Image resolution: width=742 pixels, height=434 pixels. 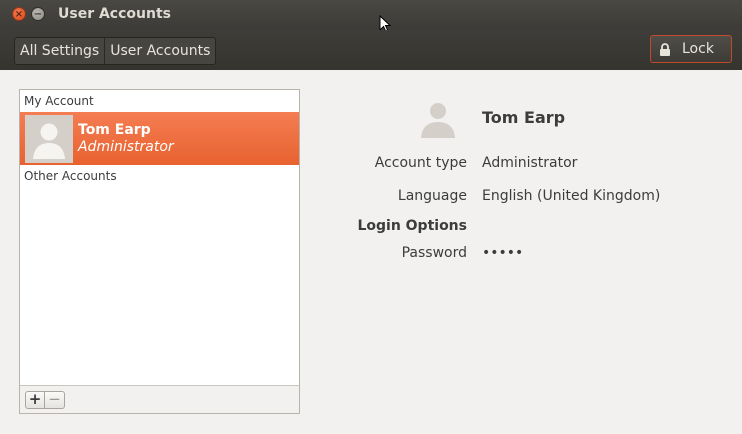 I want to click on breadcrumb-user-accounts: User Accounts, so click(x=159, y=51).